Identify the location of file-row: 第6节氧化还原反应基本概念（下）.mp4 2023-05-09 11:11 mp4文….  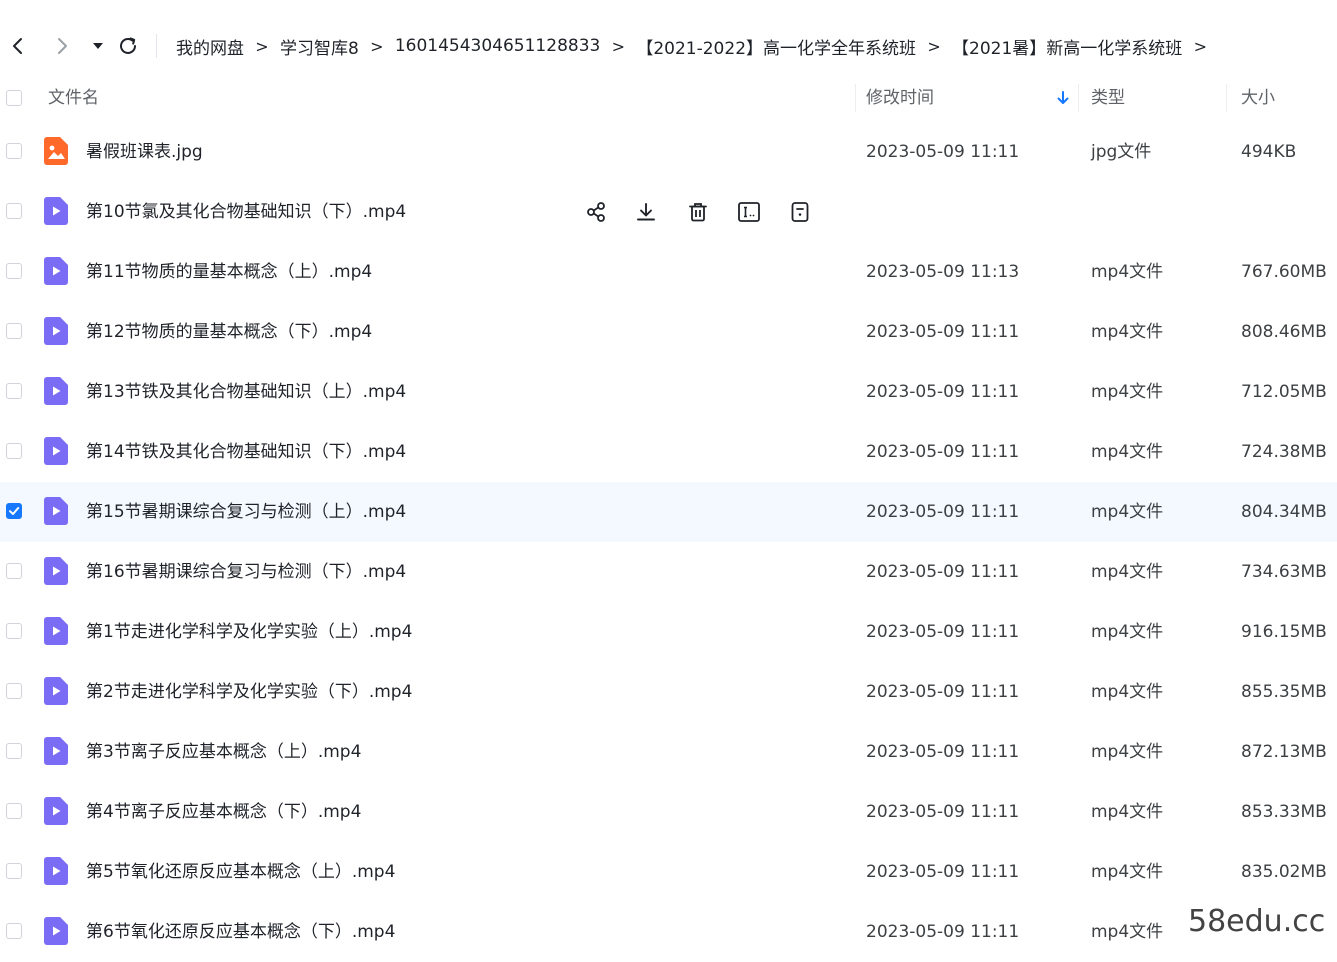
(668, 932).